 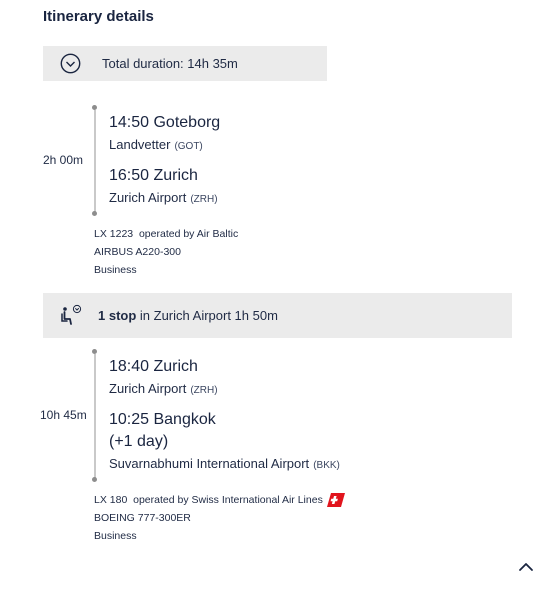 I want to click on arrival-airport: Suvarnabhumi International Airport (BKK), so click(x=224, y=463).